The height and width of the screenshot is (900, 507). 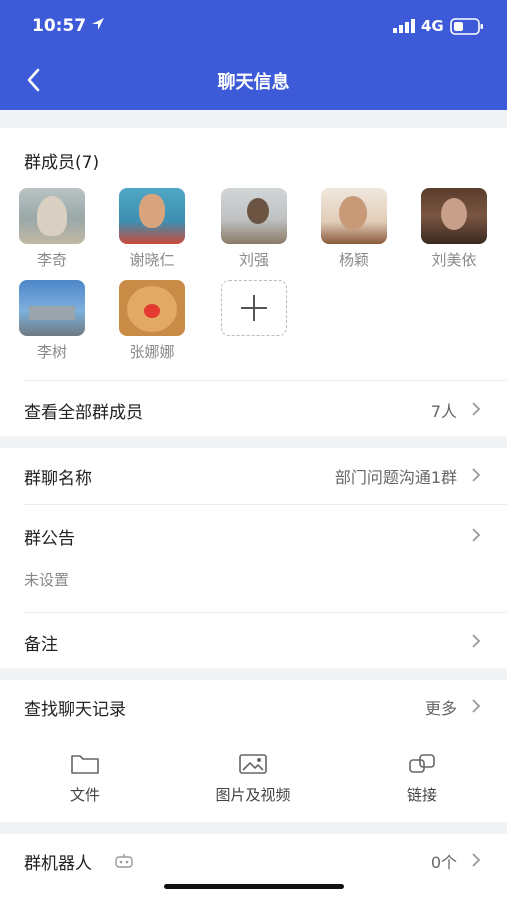 I want to click on group-name-value: 部门问题沟通1群, so click(x=395, y=477).